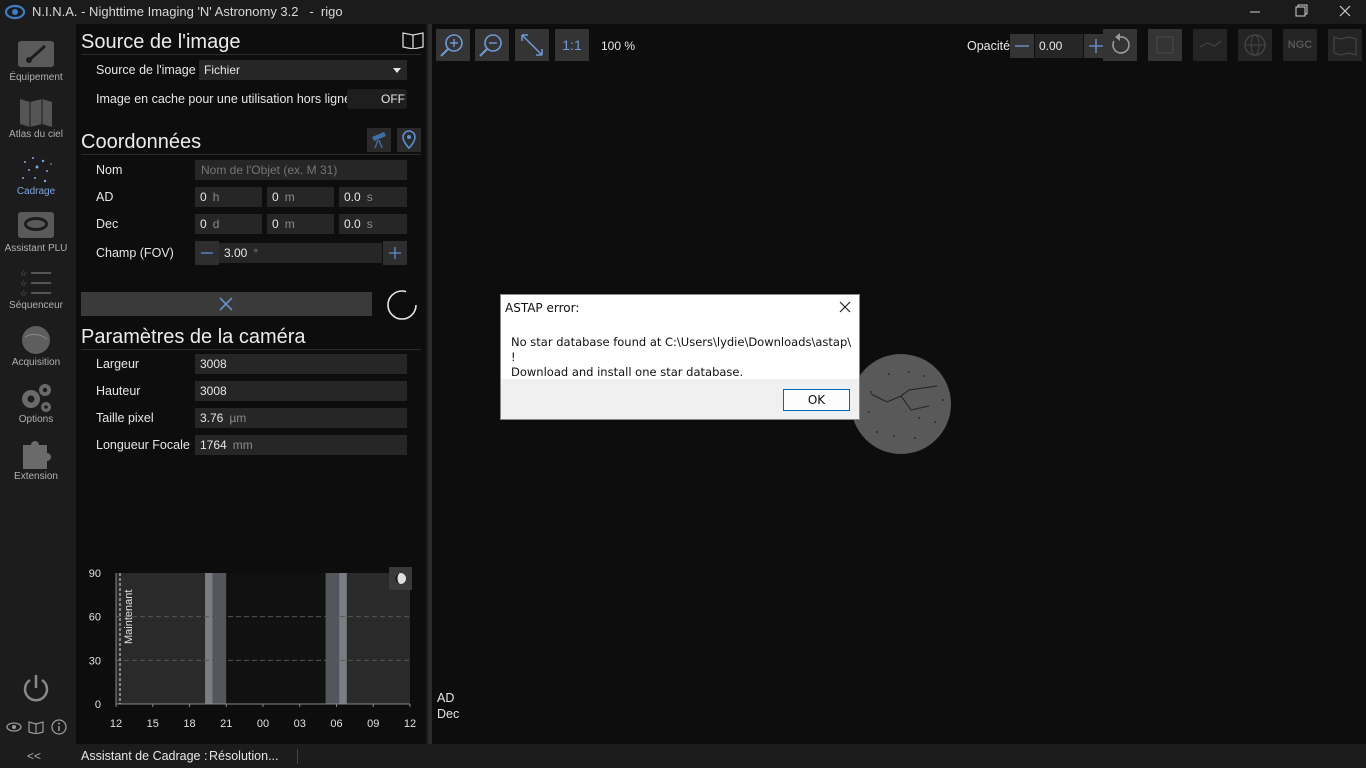 This screenshot has height=768, width=1366. Describe the element at coordinates (36, 77) in the screenshot. I see `nav-label-equipment: Équipement` at that location.